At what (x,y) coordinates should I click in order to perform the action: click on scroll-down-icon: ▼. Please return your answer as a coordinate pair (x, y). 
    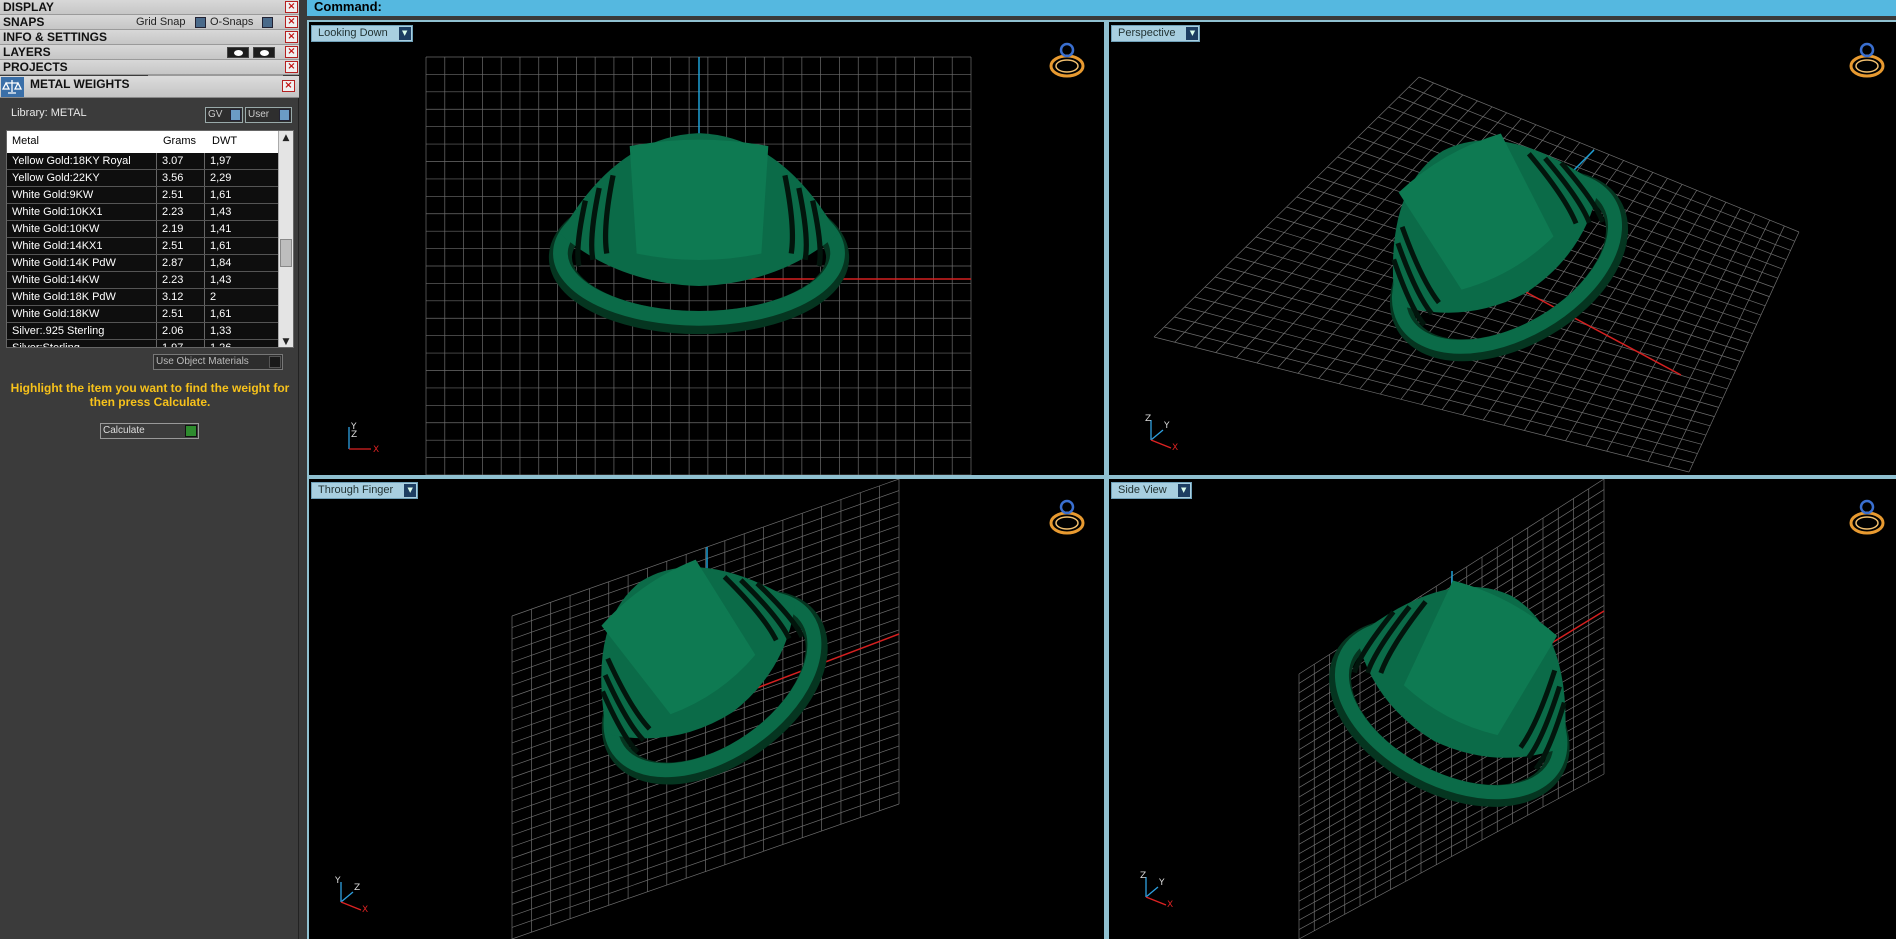
    Looking at the image, I should click on (286, 341).